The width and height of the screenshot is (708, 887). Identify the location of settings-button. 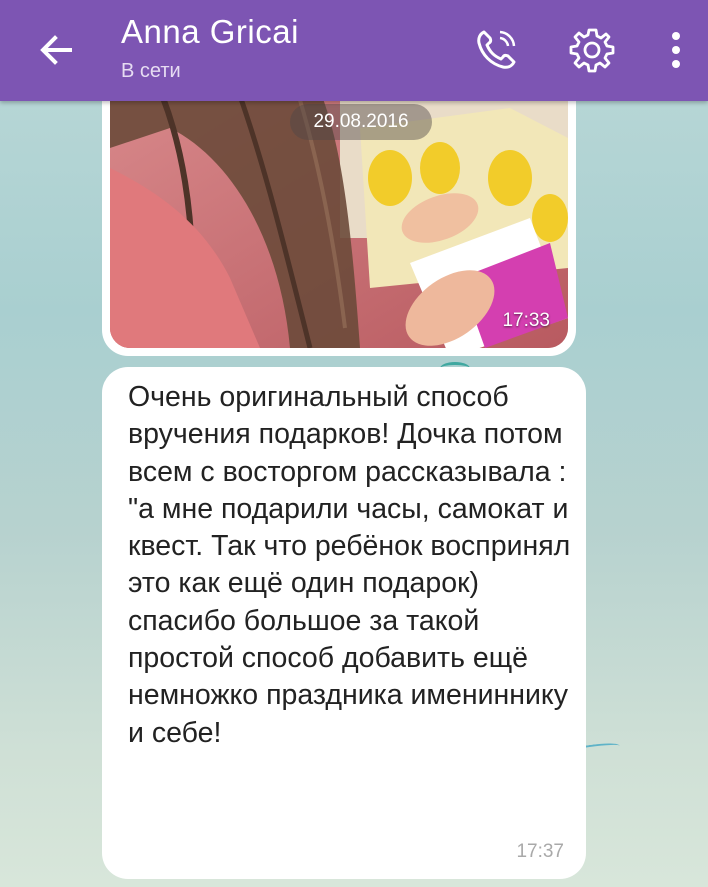
(592, 50).